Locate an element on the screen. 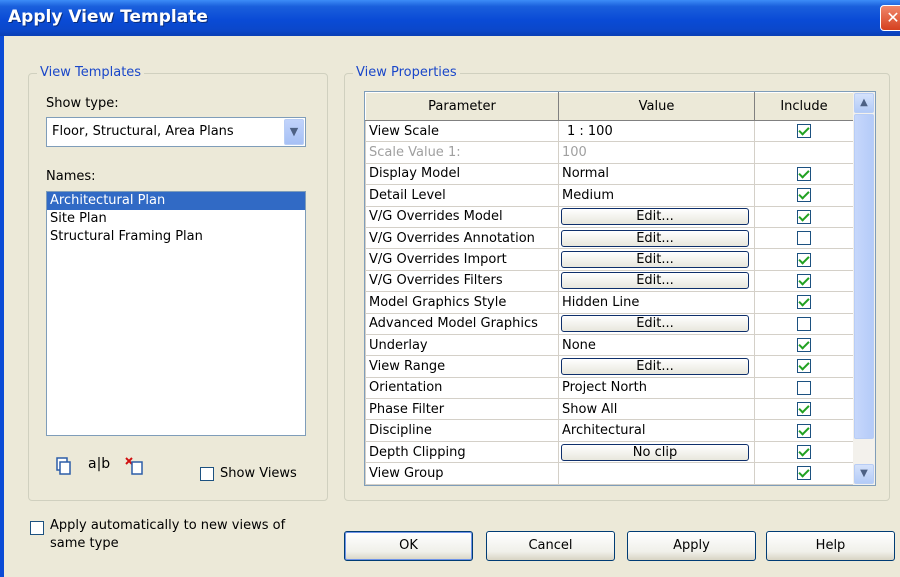 This screenshot has height=577, width=900. value-cell: Show All is located at coordinates (656, 409).